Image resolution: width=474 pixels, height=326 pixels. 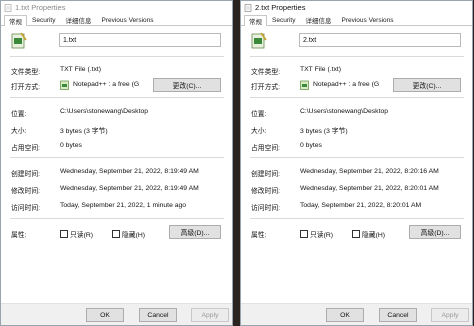 I want to click on filename-input: 2.txt, so click(x=380, y=40).